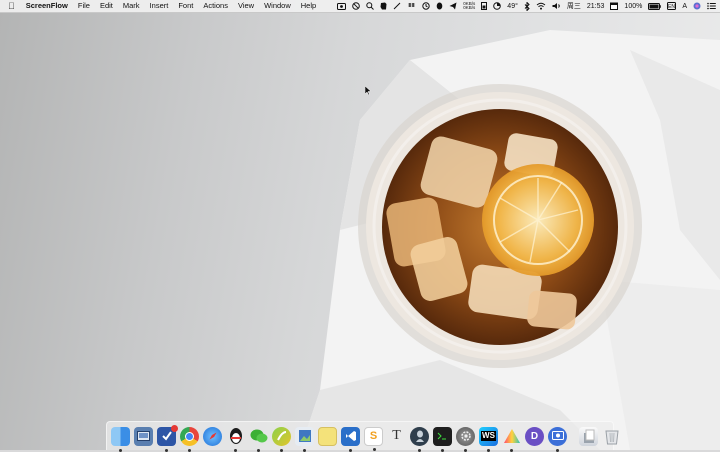  What do you see at coordinates (497, 6) in the screenshot?
I see `cpu-monitor-icon` at bounding box center [497, 6].